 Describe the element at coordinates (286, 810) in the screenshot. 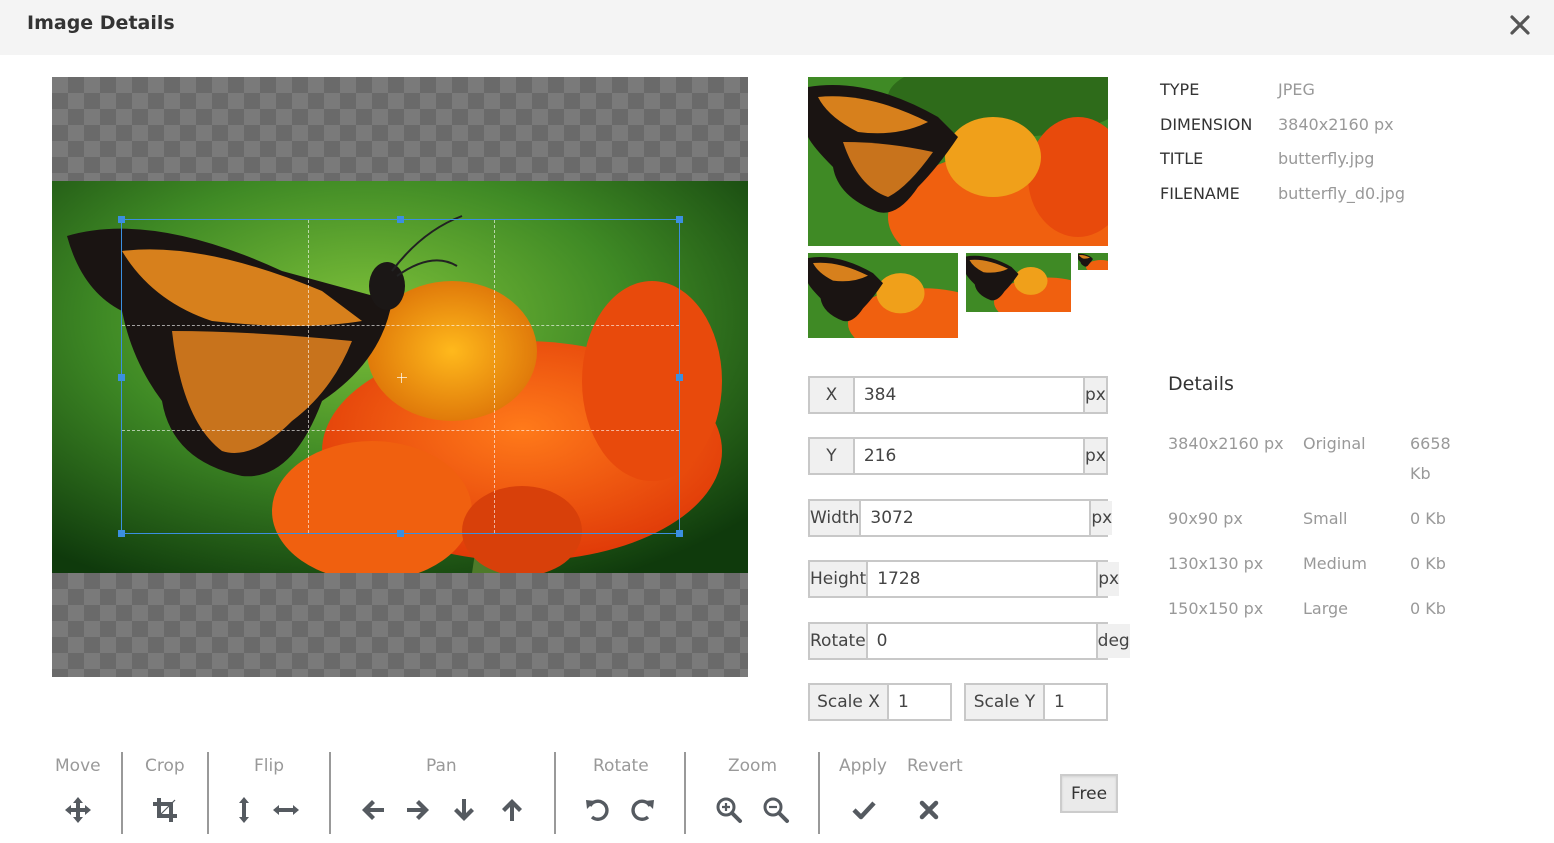

I see `flip-horizontal-button` at that location.